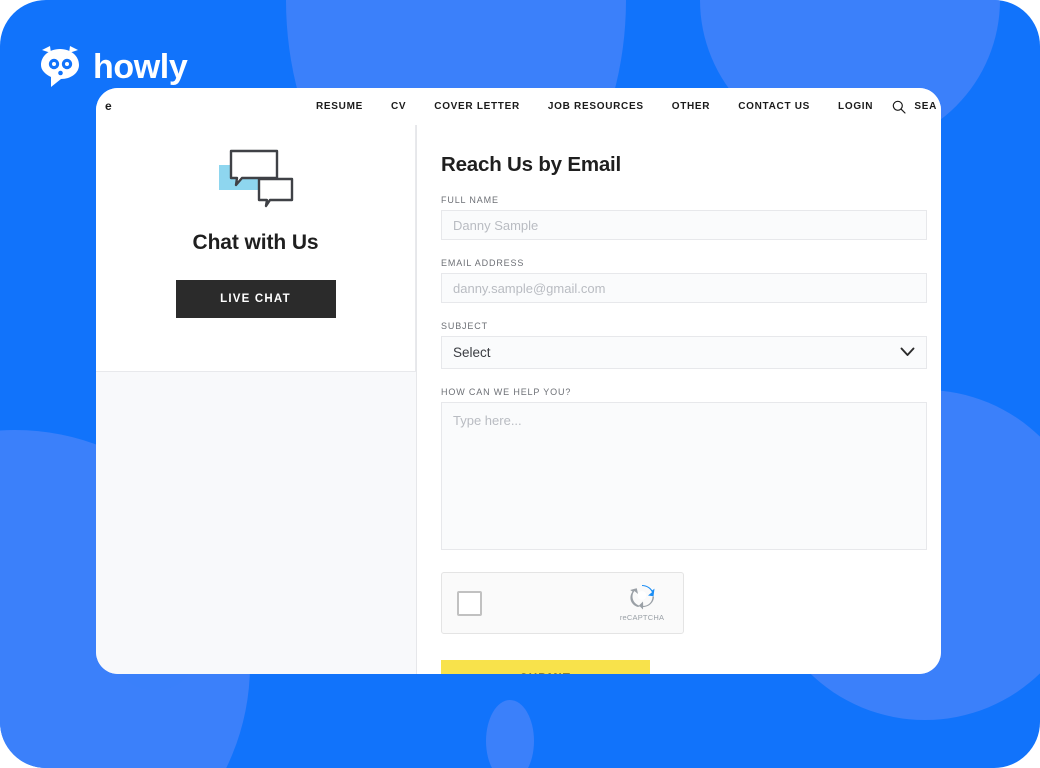 Image resolution: width=1040 pixels, height=768 pixels. Describe the element at coordinates (531, 164) in the screenshot. I see `page-title: Reach Us by Email` at that location.